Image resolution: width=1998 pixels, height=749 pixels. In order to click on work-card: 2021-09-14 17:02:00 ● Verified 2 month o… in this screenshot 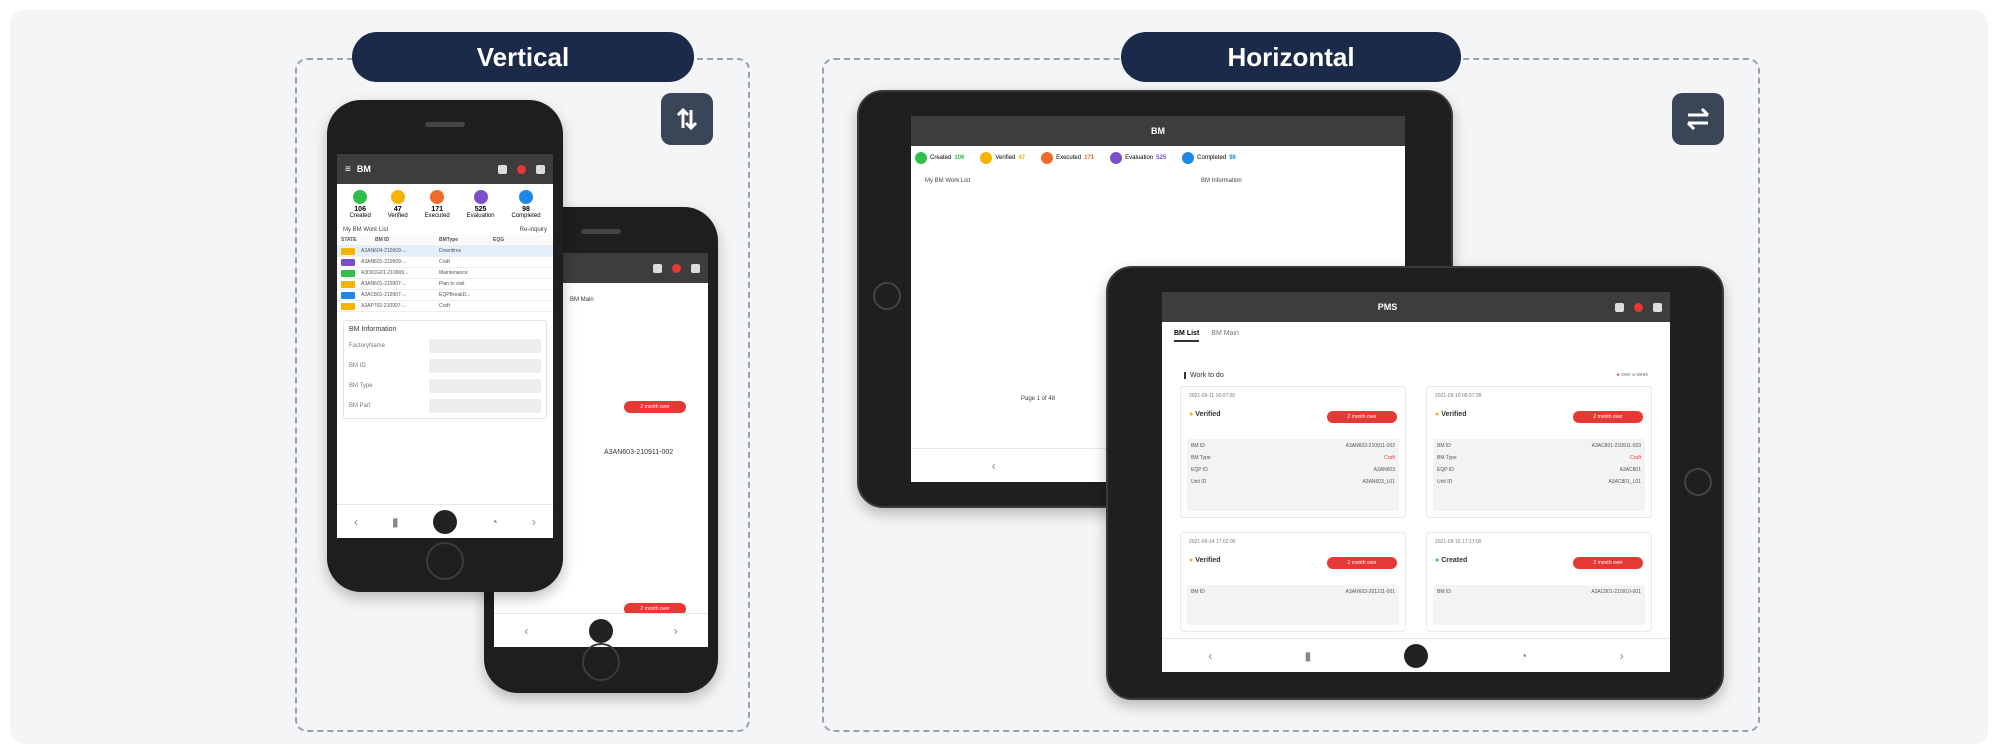, I will do `click(1293, 582)`.